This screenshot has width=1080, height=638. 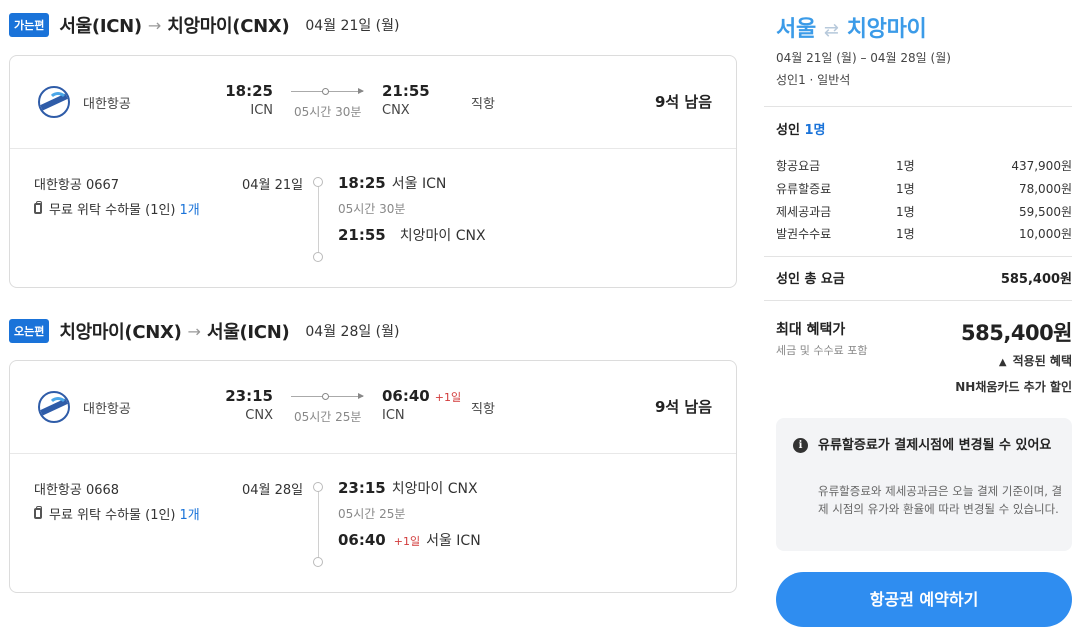 I want to click on arrival-airport: CNX, so click(x=396, y=110).